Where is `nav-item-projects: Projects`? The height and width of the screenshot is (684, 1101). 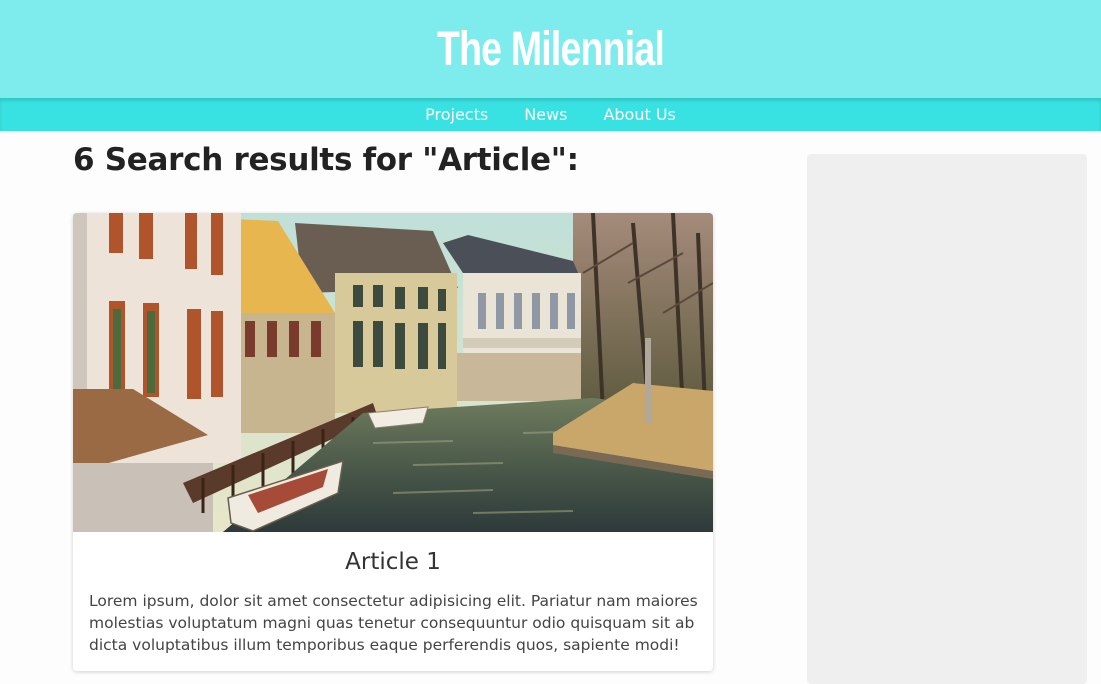
nav-item-projects: Projects is located at coordinates (456, 114).